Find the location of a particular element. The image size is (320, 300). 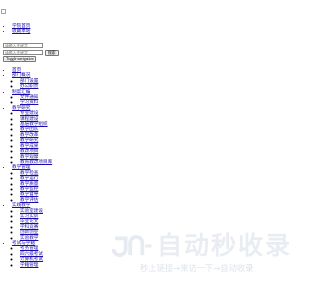

nav-section-2: 制度汇编文件通知学习资料 is located at coordinates (32, 97).